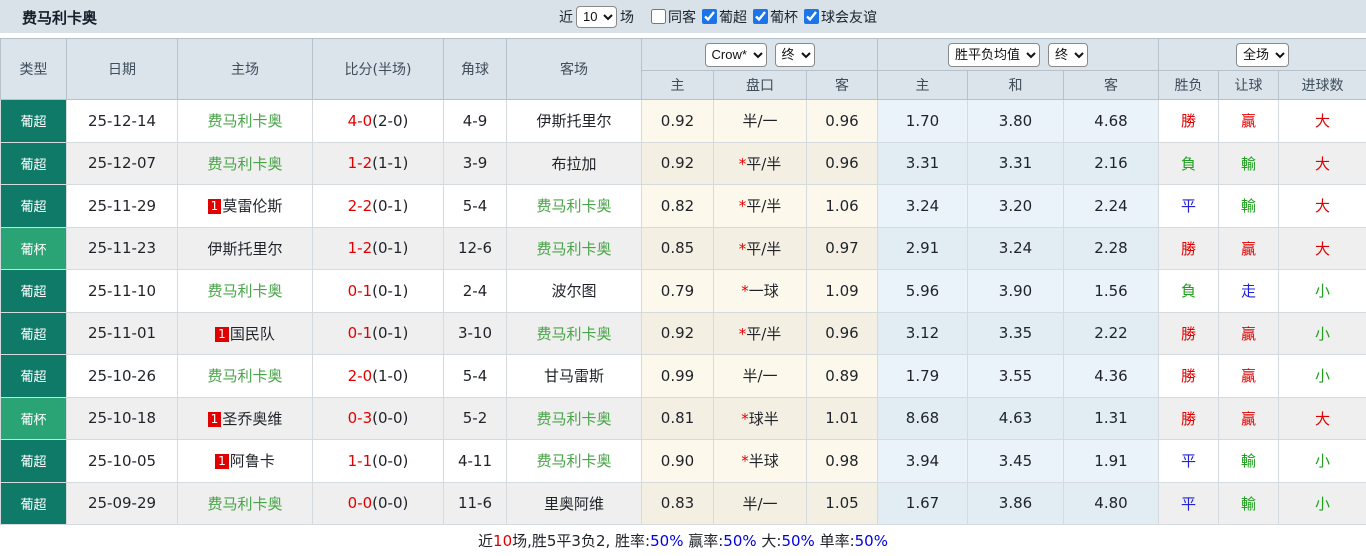 The image size is (1366, 556). Describe the element at coordinates (390, 461) in the screenshot. I see `halftime-score: (0-0)` at that location.